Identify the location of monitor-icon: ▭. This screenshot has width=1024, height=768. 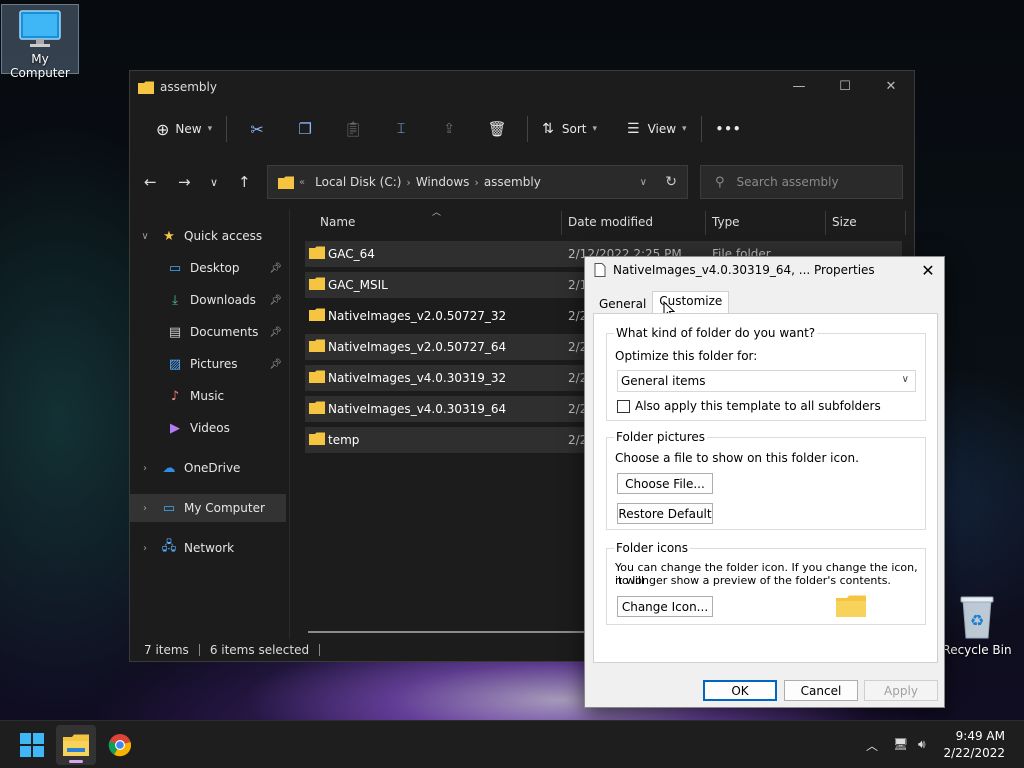
(169, 508).